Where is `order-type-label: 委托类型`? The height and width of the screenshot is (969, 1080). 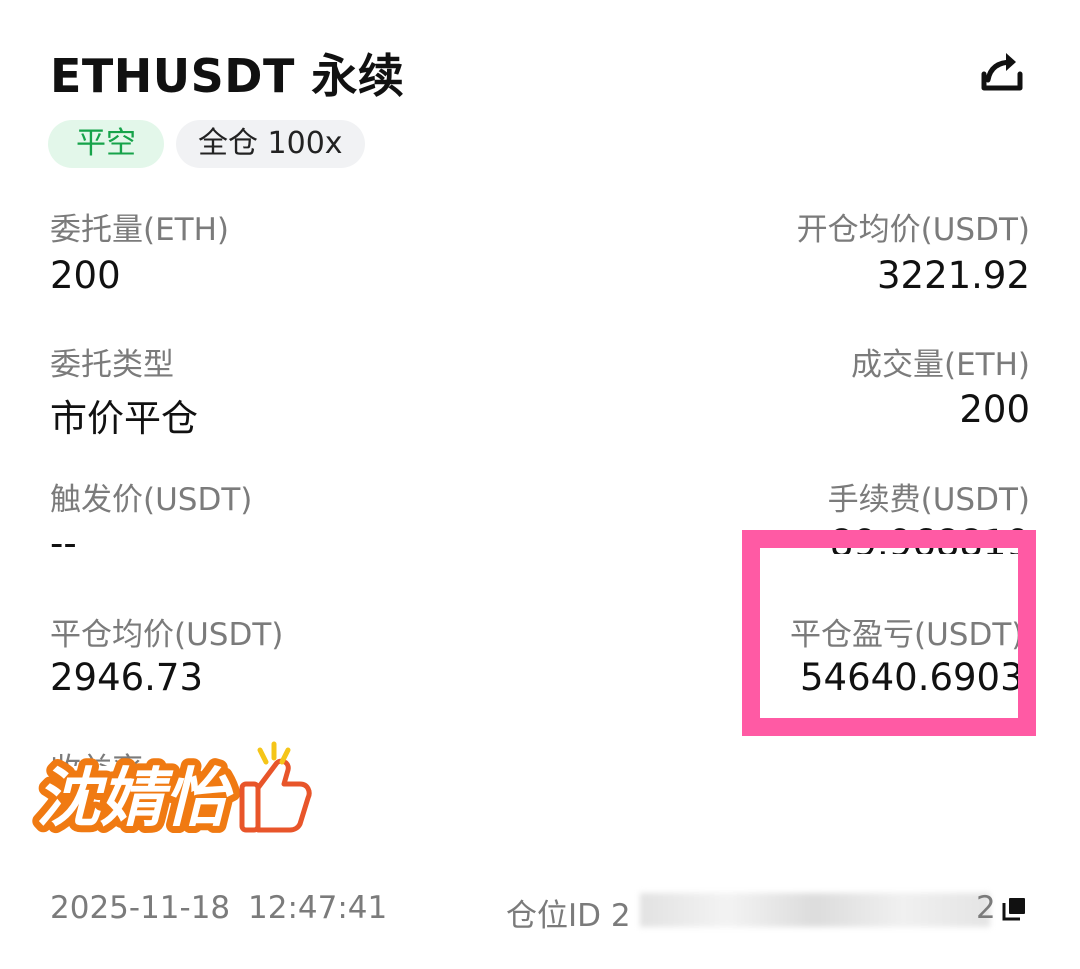
order-type-label: 委托类型 is located at coordinates (112, 365).